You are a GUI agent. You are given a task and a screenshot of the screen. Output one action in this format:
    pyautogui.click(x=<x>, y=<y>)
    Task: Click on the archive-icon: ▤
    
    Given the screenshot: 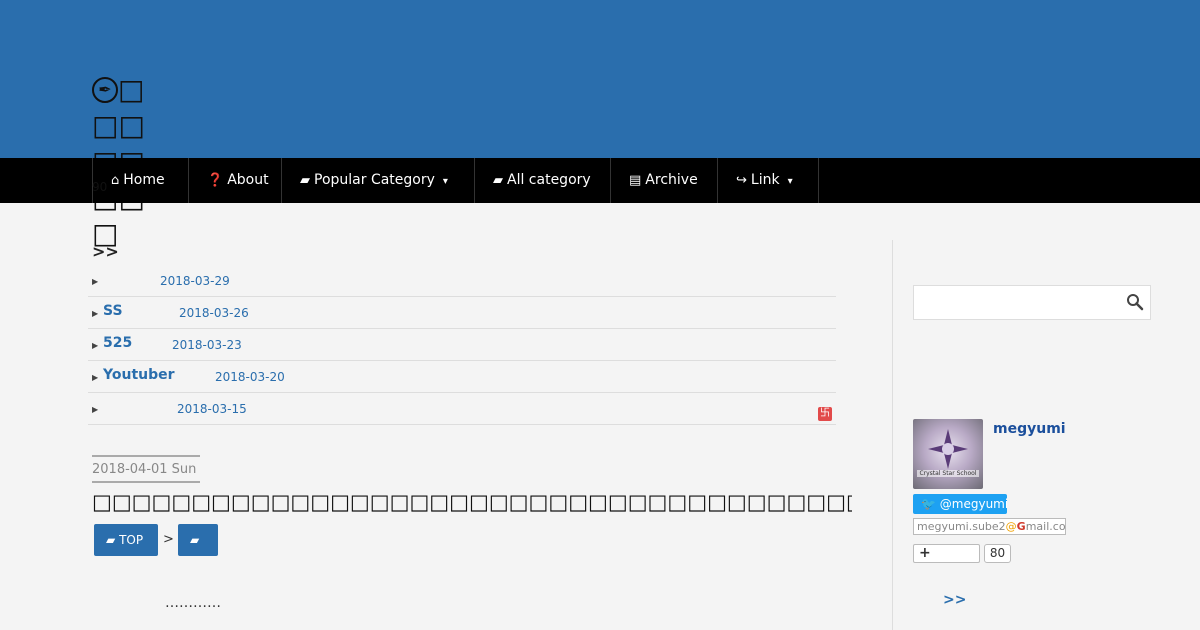 What is the action you would take?
    pyautogui.click(x=635, y=180)
    